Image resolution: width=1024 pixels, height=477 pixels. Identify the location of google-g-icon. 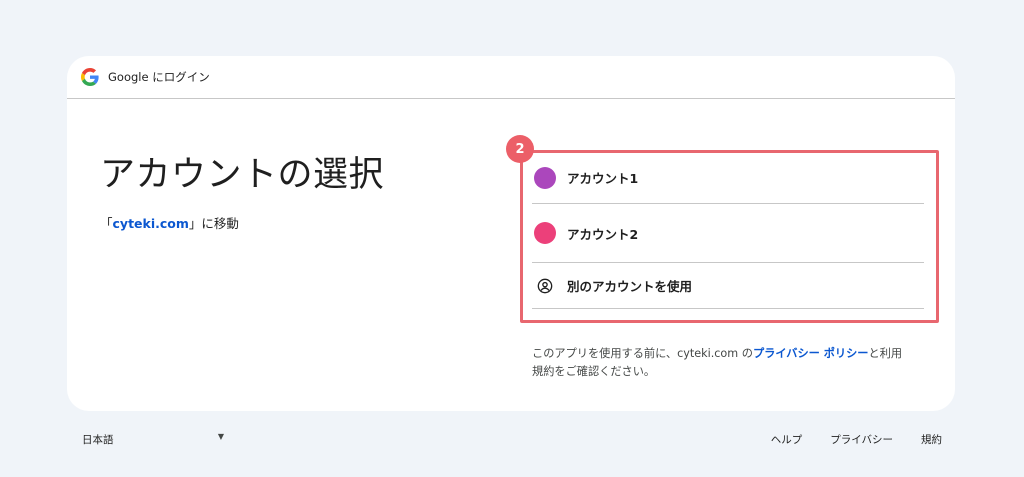
(90, 77).